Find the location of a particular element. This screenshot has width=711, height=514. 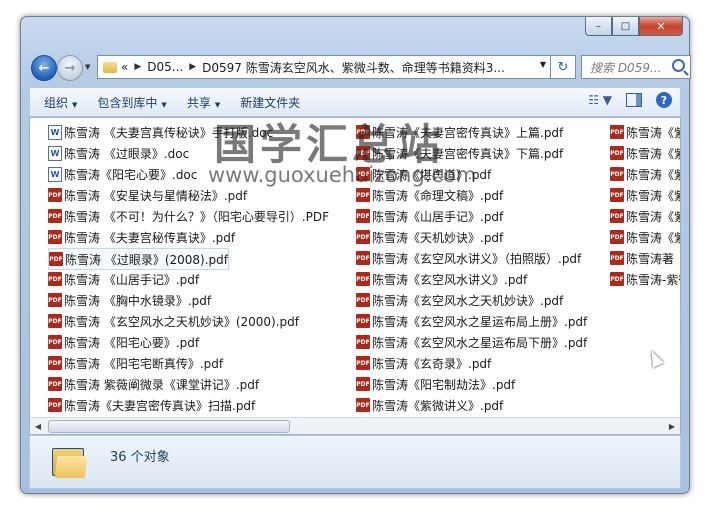

share-button: 共享 ▼ is located at coordinates (203, 102).